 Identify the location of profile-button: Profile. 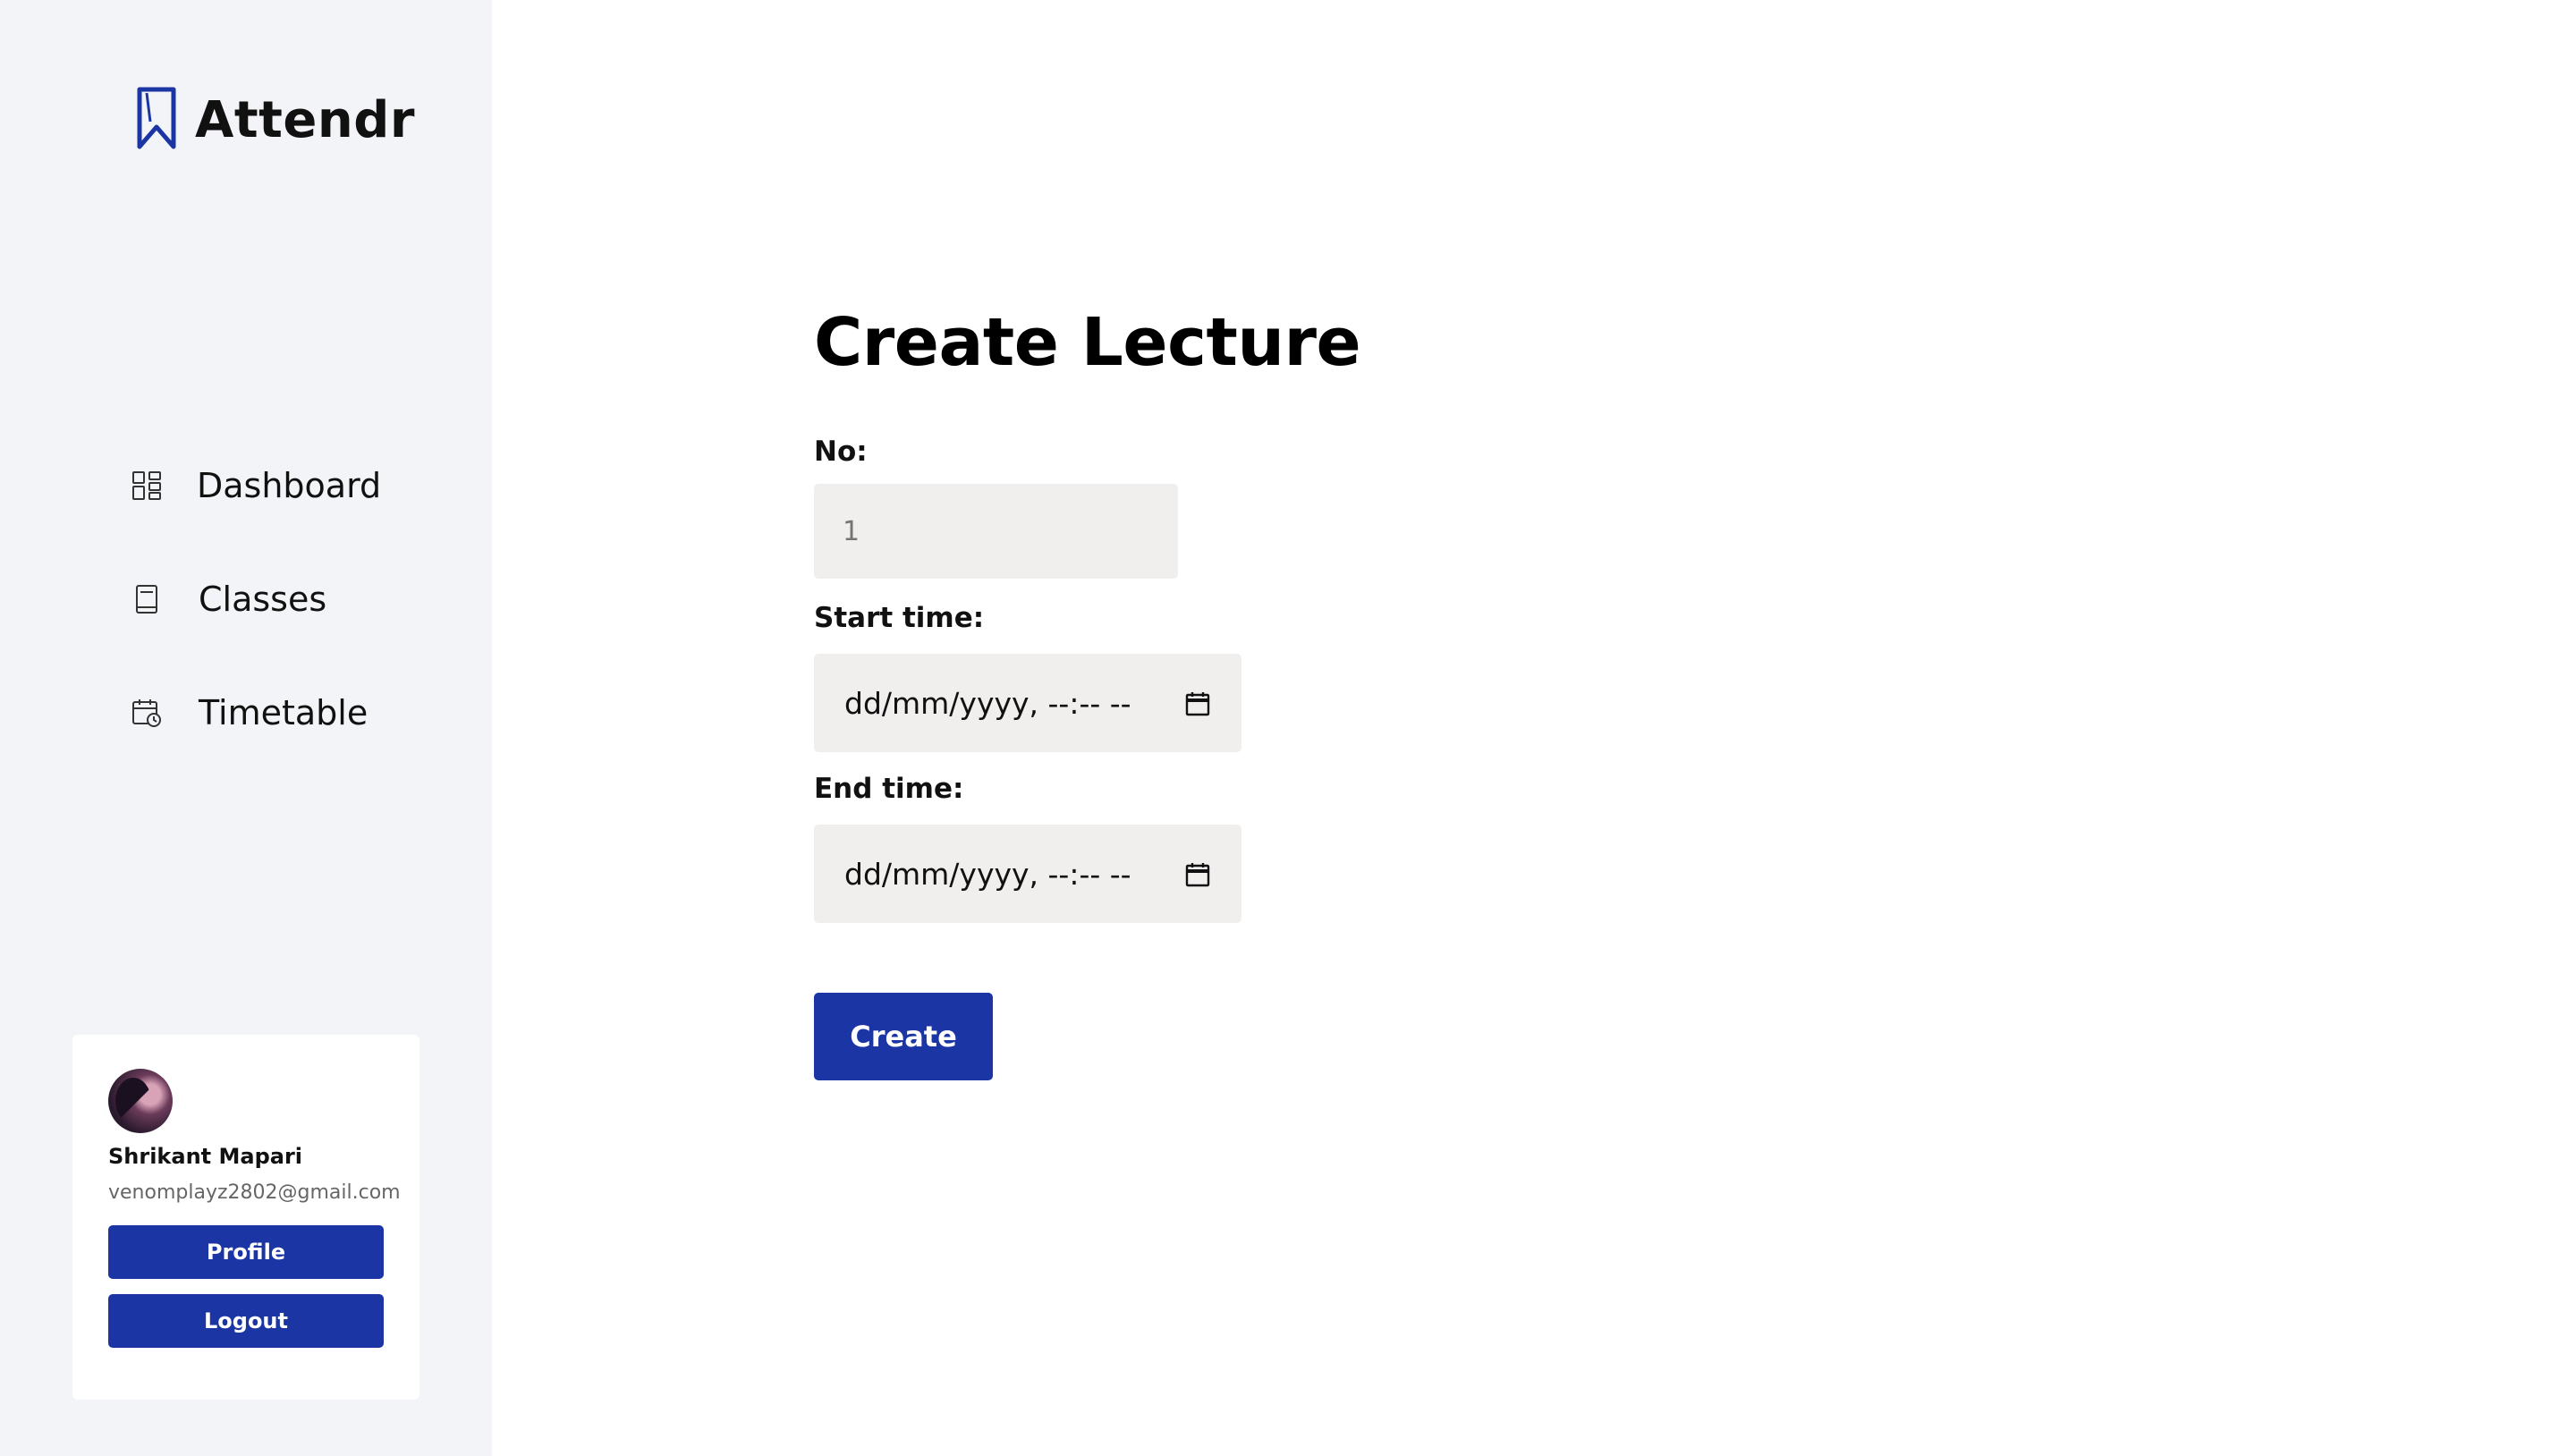
(246, 1252).